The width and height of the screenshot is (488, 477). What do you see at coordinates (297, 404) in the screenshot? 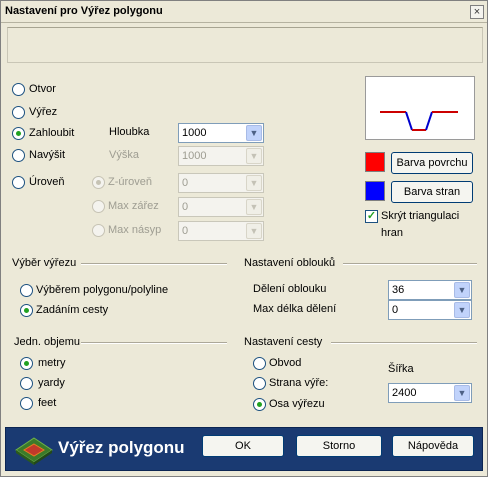
I see `radio-osa-vyrezu-label: Osa výřezu` at bounding box center [297, 404].